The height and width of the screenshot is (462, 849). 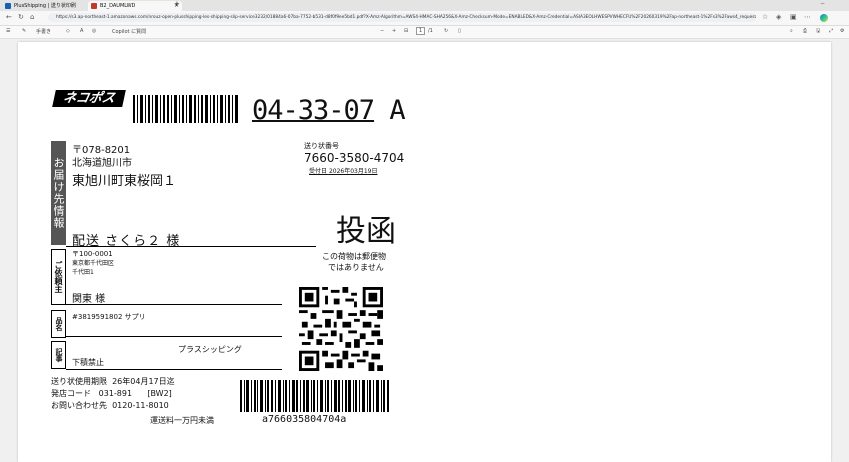 I want to click on received-date: 受付日 2026年03月19日, so click(x=343, y=170).